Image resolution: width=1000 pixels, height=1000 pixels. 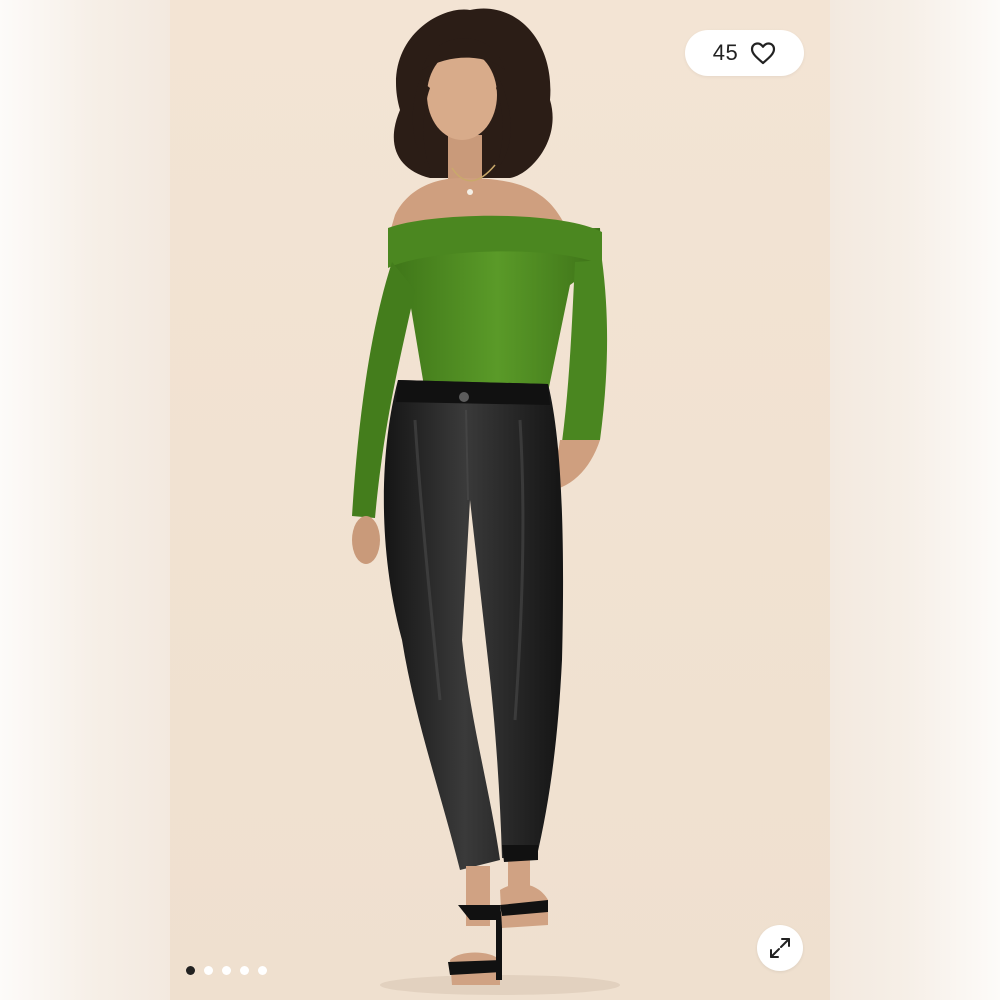 I want to click on expand-image-button, so click(x=780, y=948).